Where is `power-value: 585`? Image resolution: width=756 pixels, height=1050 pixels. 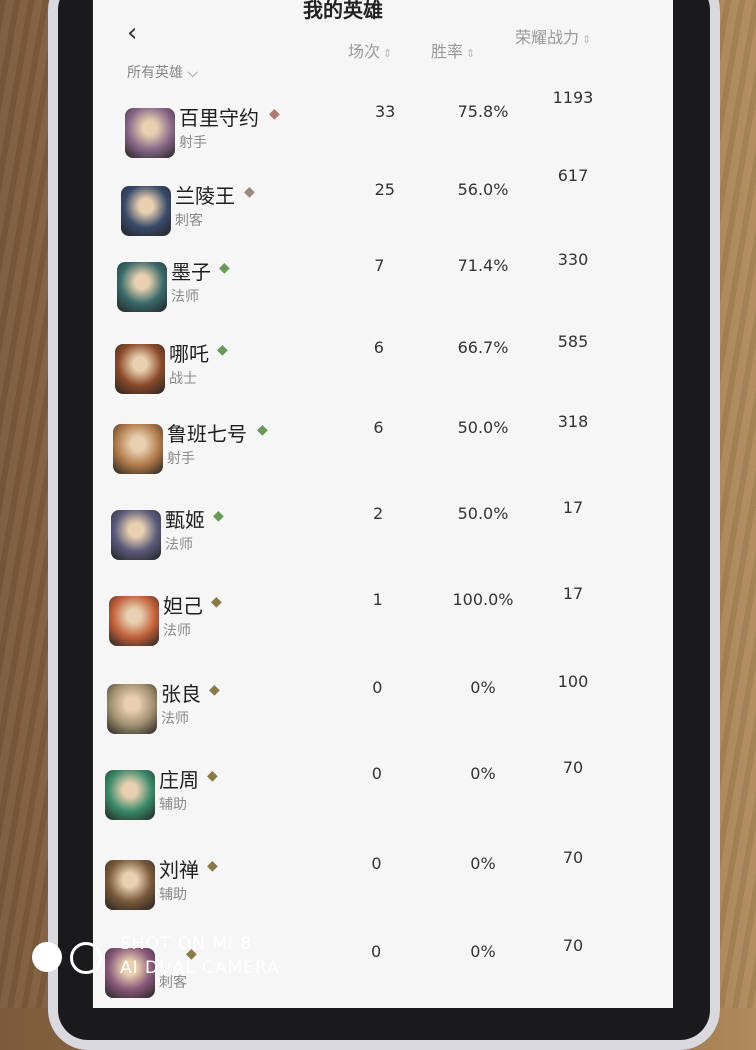 power-value: 585 is located at coordinates (573, 341).